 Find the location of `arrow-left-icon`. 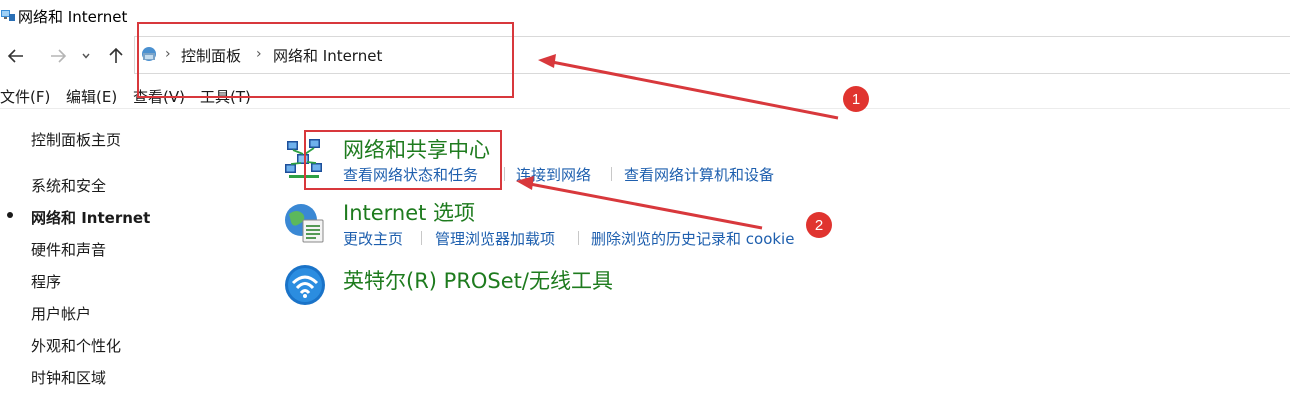

arrow-left-icon is located at coordinates (15, 56).